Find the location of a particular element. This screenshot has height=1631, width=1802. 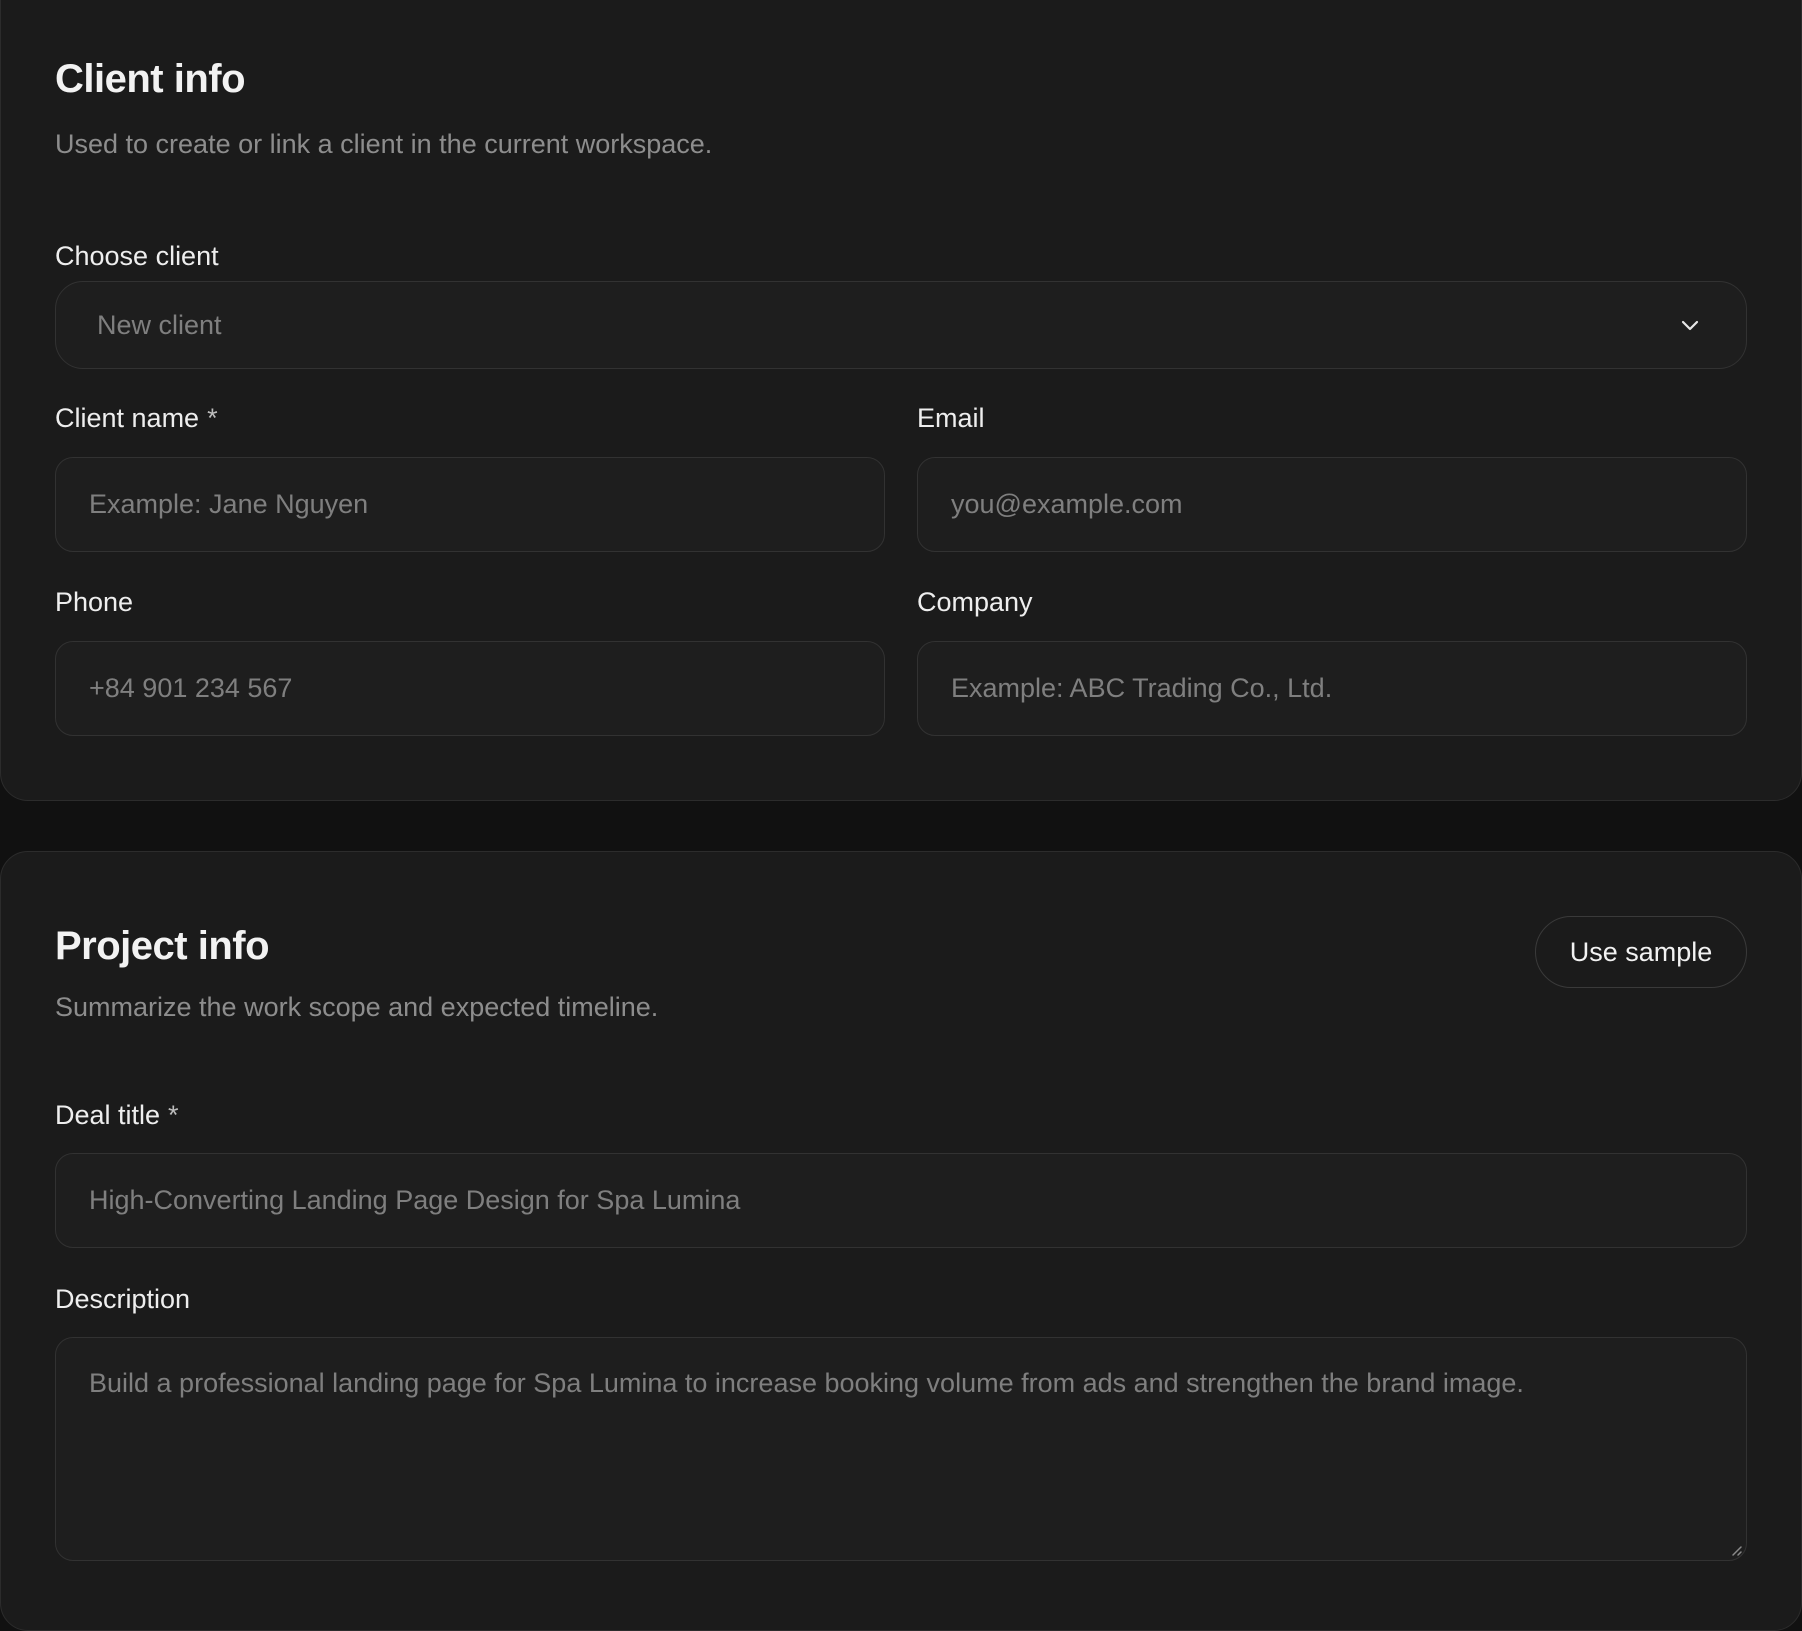

chevron-down-icon is located at coordinates (1690, 325).